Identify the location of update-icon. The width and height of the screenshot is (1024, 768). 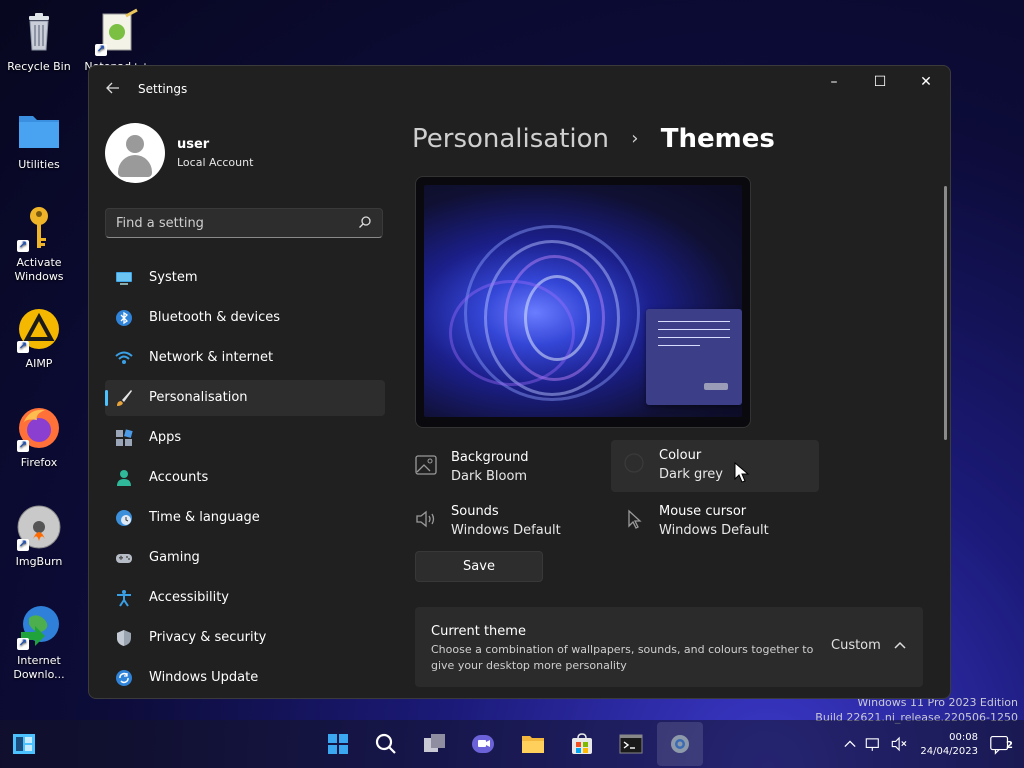
(124, 678).